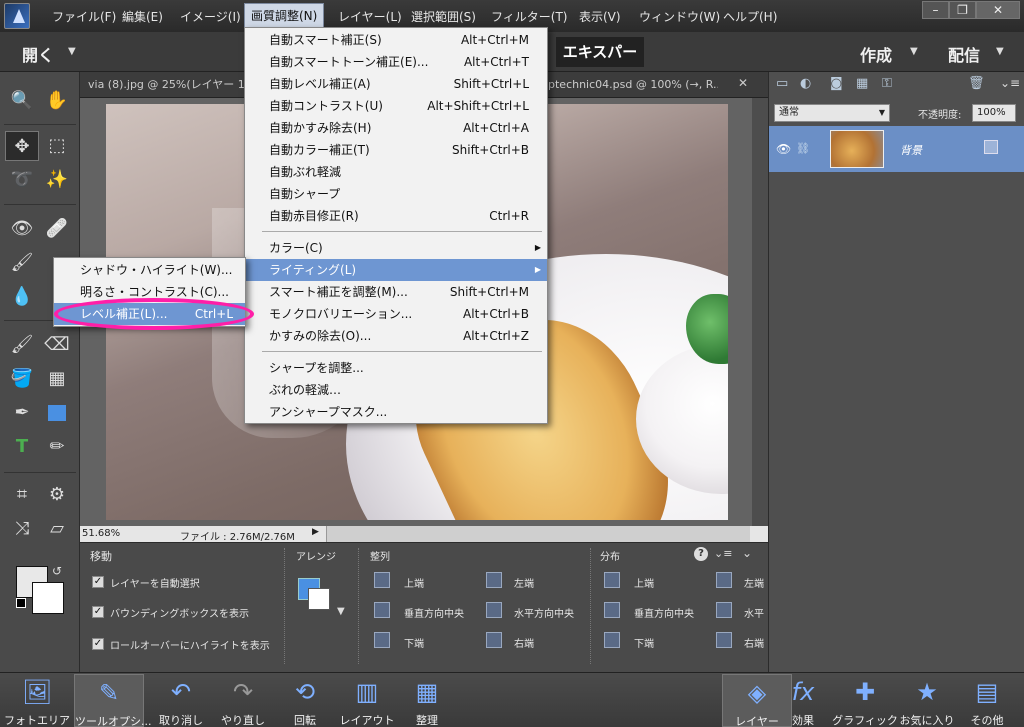 This screenshot has width=1024, height=727. What do you see at coordinates (538, 534) in the screenshot?
I see `horizontal-scrollbar` at bounding box center [538, 534].